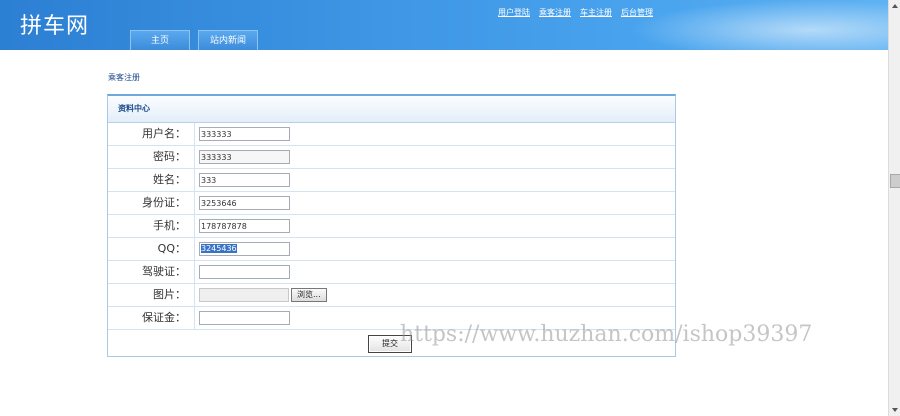 The height and width of the screenshot is (416, 900). What do you see at coordinates (244, 134) in the screenshot?
I see `username-input` at bounding box center [244, 134].